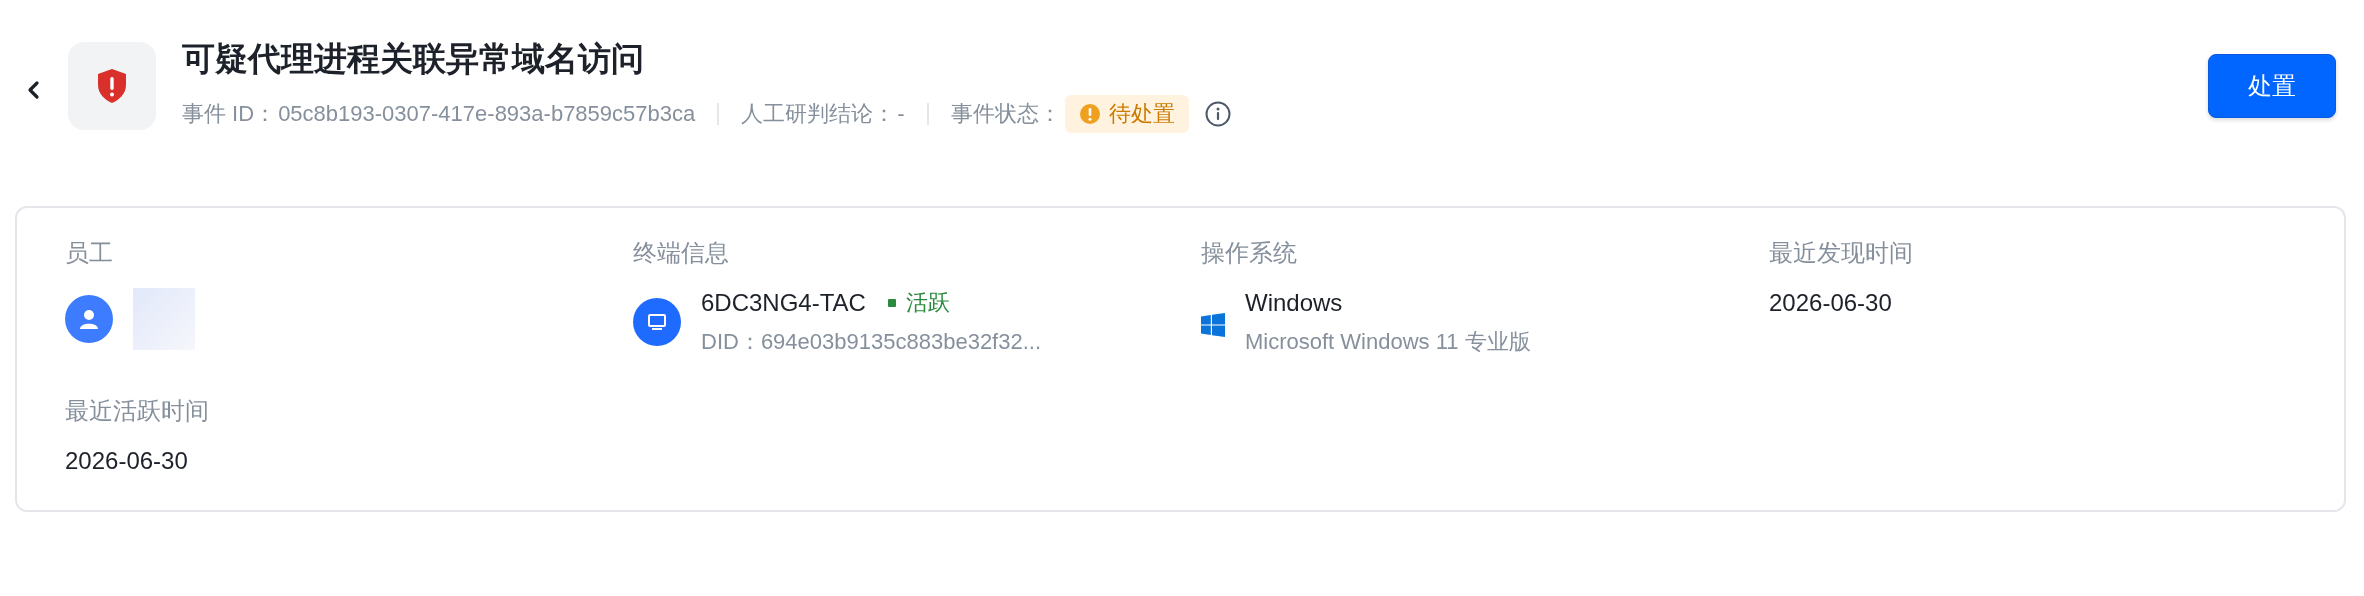 The width and height of the screenshot is (2364, 596). What do you see at coordinates (1089, 114) in the screenshot?
I see `warning-icon` at bounding box center [1089, 114].